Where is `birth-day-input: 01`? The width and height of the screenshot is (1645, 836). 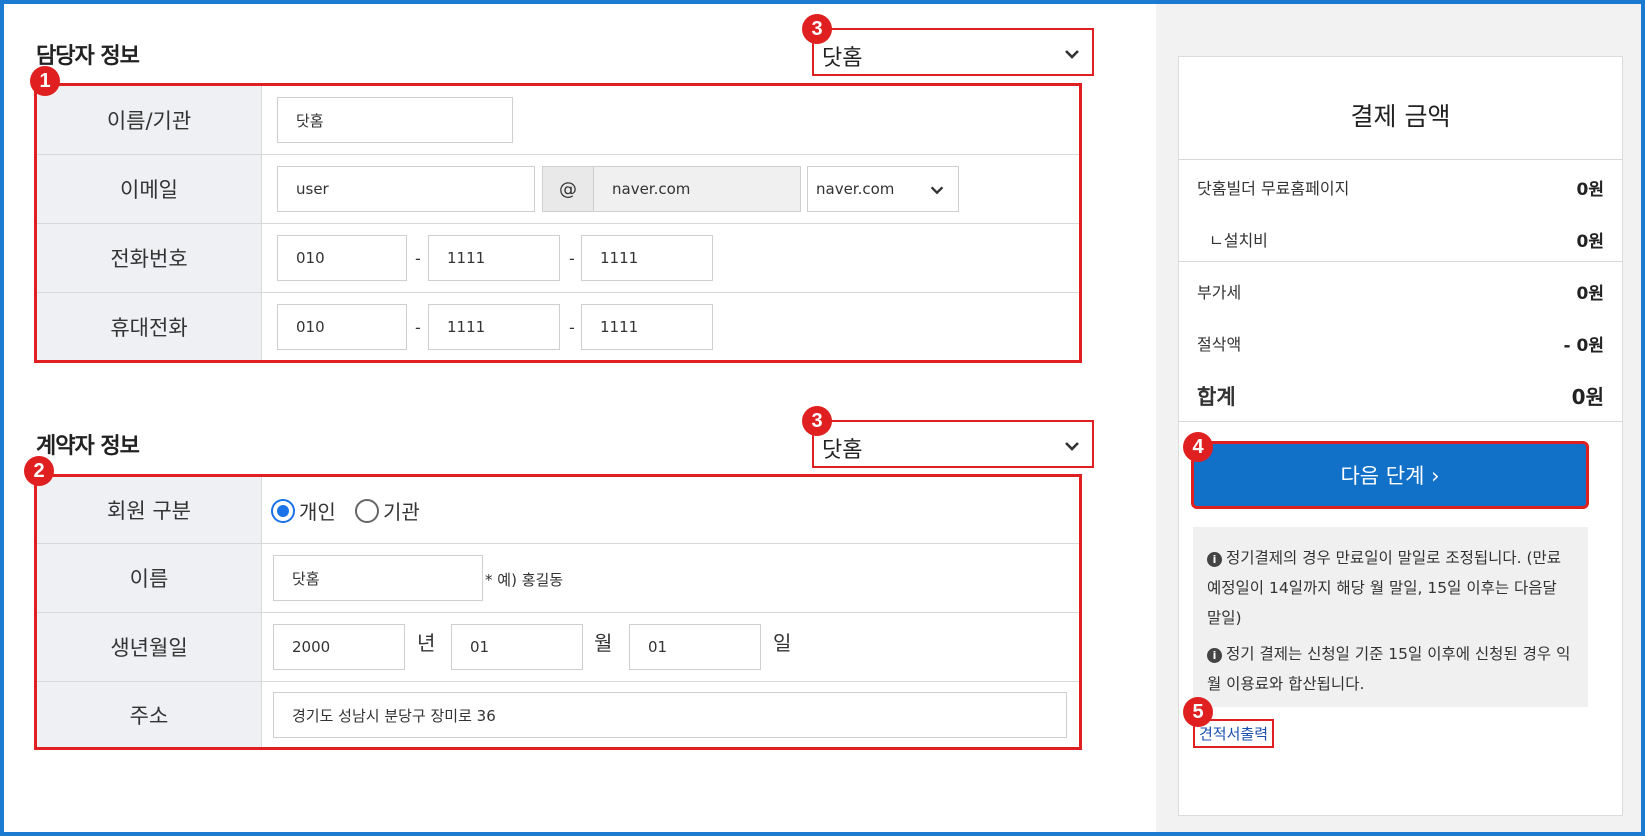
birth-day-input: 01 is located at coordinates (695, 647).